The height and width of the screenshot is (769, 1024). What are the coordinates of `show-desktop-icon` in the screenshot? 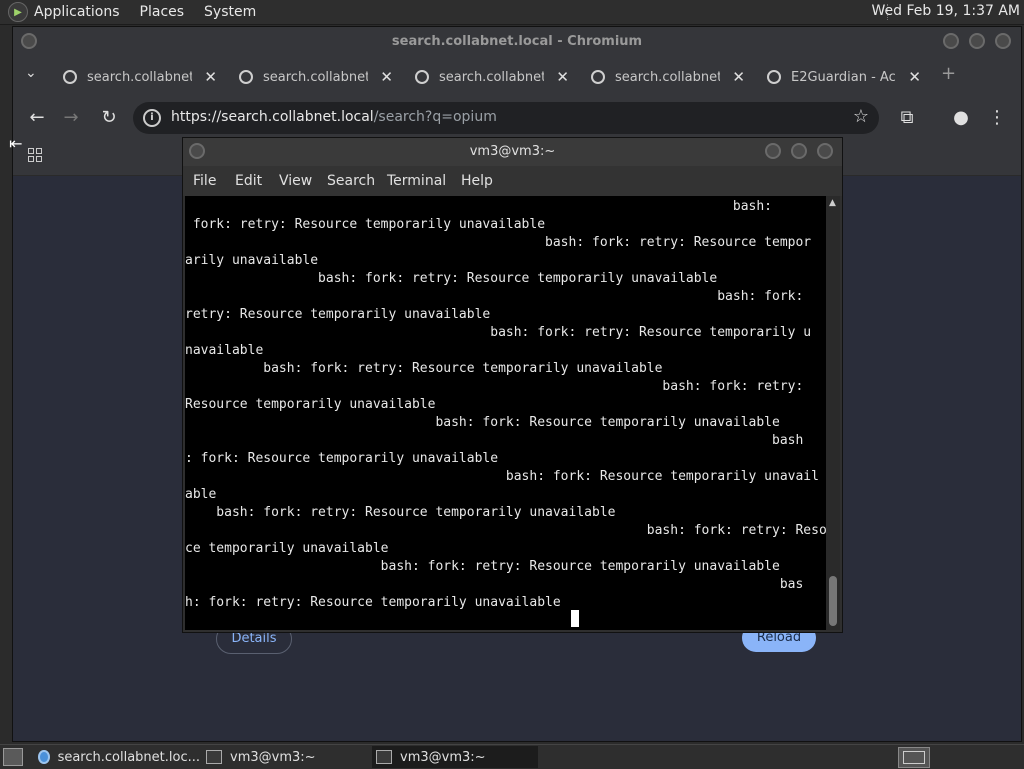 It's located at (13, 757).